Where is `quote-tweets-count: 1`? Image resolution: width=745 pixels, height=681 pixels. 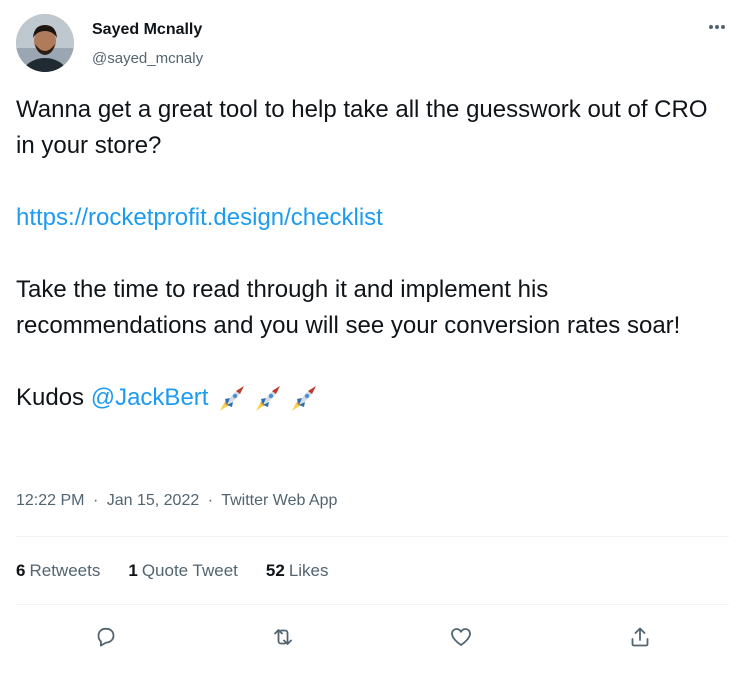
quote-tweets-count: 1 is located at coordinates (133, 570).